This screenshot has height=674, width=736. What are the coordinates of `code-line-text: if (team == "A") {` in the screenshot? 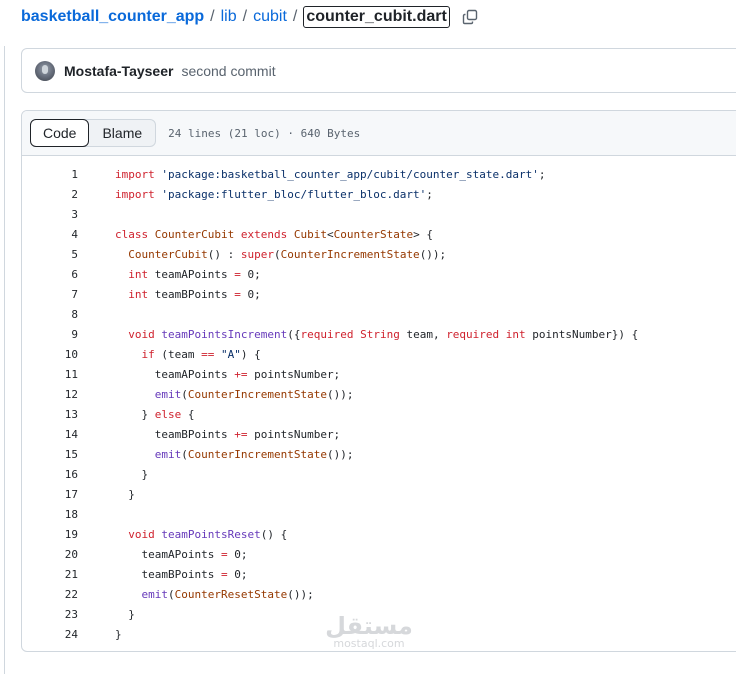 It's located at (201, 354).